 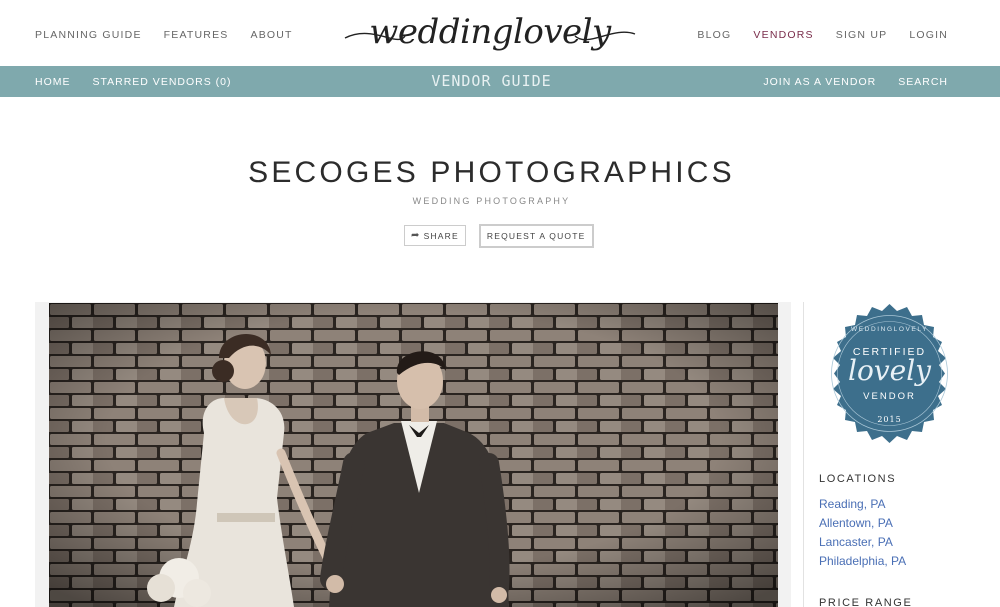 What do you see at coordinates (889, 370) in the screenshot?
I see `badge-script: lovely` at bounding box center [889, 370].